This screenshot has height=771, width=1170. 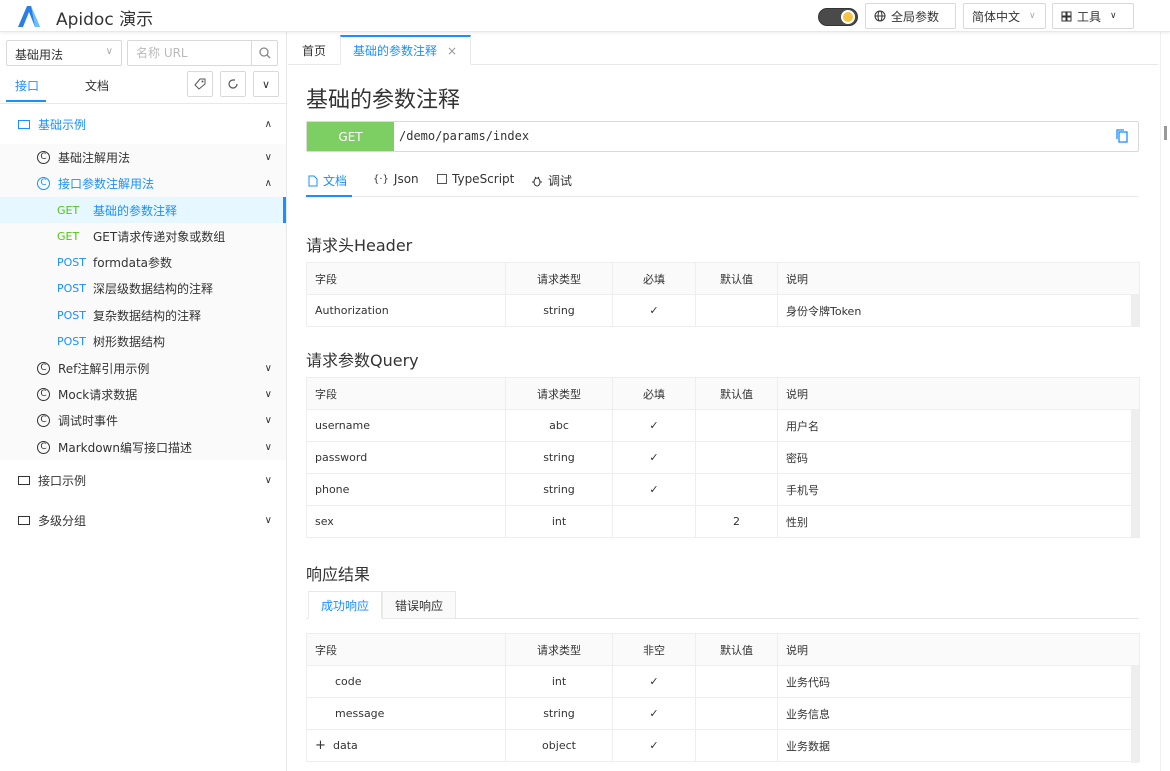 What do you see at coordinates (345, 605) in the screenshot?
I see `tab-success-response: 成功响应` at bounding box center [345, 605].